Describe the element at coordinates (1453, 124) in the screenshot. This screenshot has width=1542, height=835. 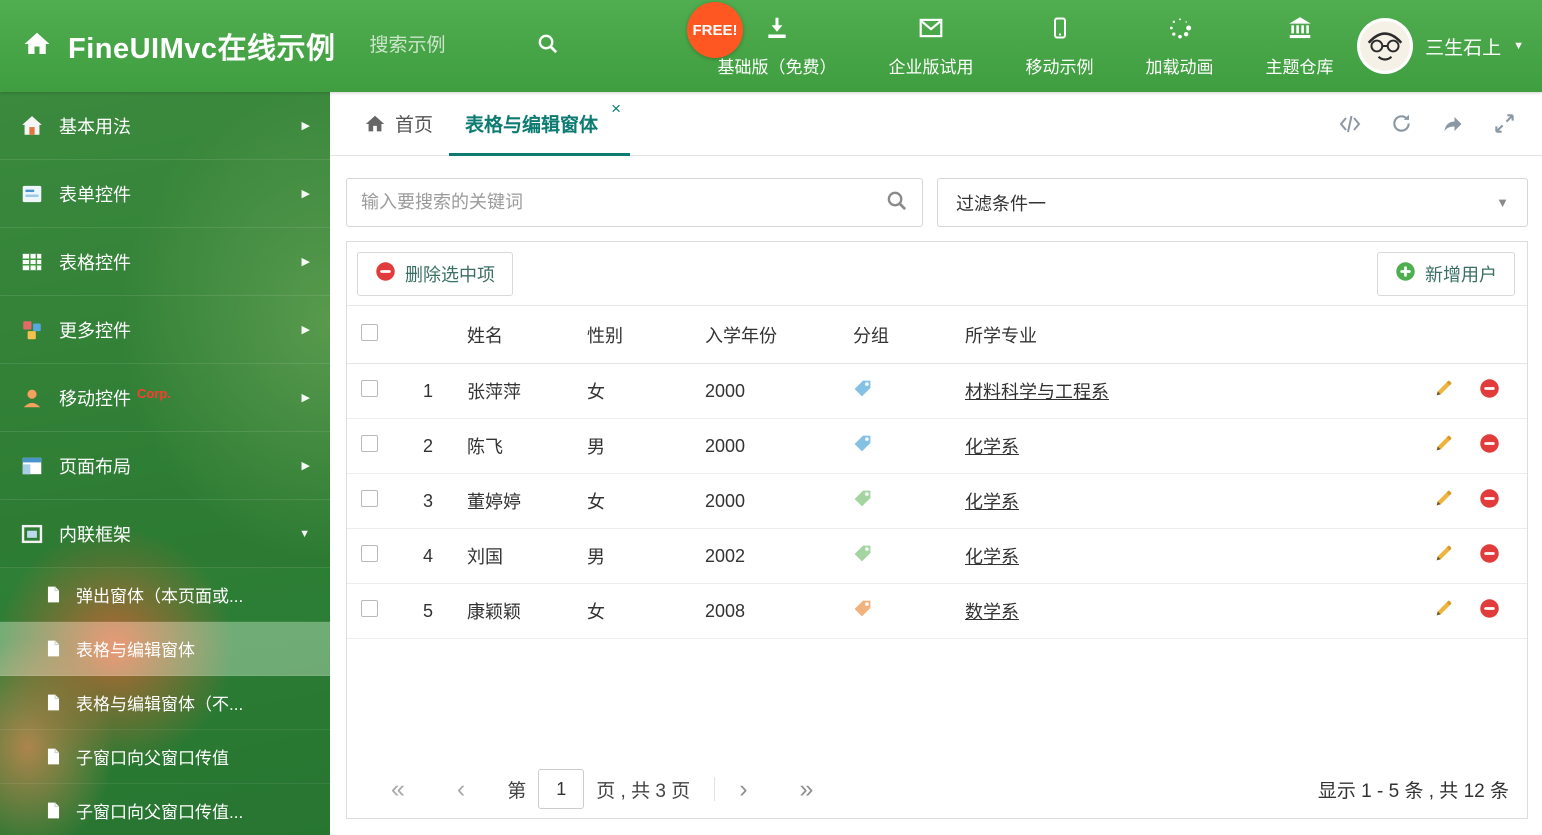
I see `share-icon` at that location.